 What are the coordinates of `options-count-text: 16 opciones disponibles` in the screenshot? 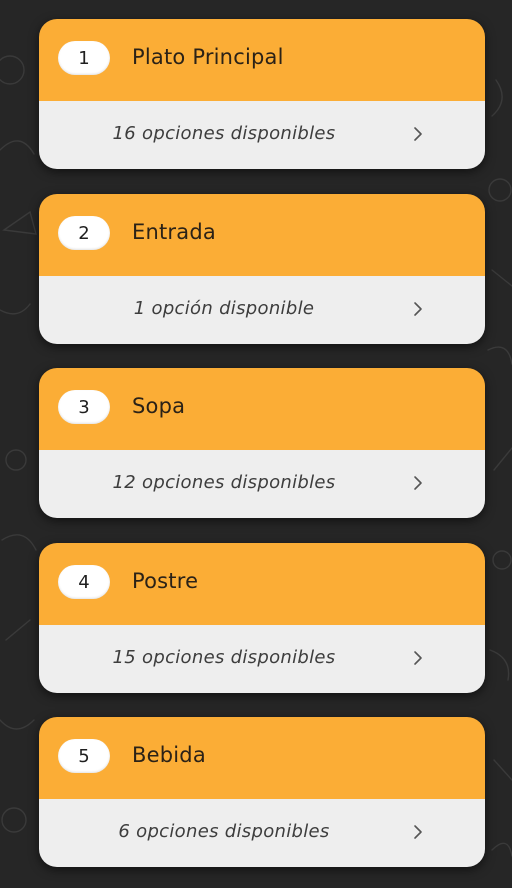 It's located at (224, 133).